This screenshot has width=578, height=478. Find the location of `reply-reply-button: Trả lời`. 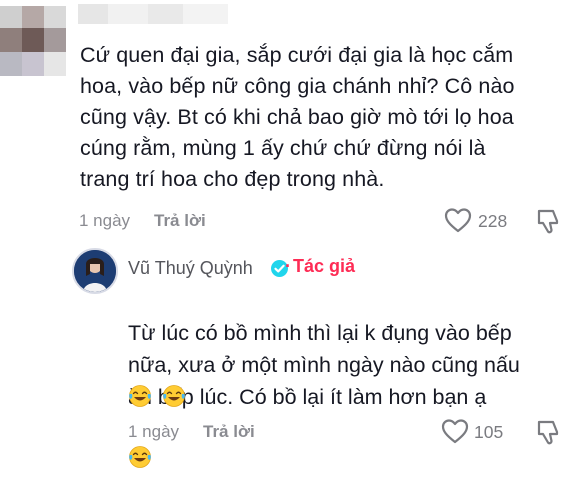

reply-reply-button: Trả lời is located at coordinates (229, 432).